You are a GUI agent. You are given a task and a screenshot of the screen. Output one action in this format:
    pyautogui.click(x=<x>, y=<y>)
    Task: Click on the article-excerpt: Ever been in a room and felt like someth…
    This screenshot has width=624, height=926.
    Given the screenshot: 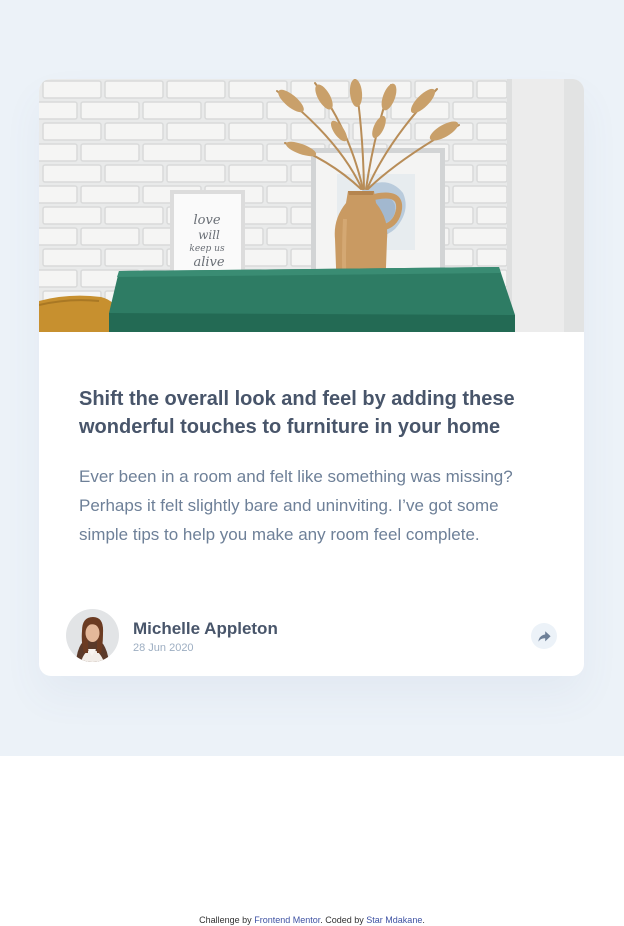 What is the action you would take?
    pyautogui.click(x=296, y=505)
    